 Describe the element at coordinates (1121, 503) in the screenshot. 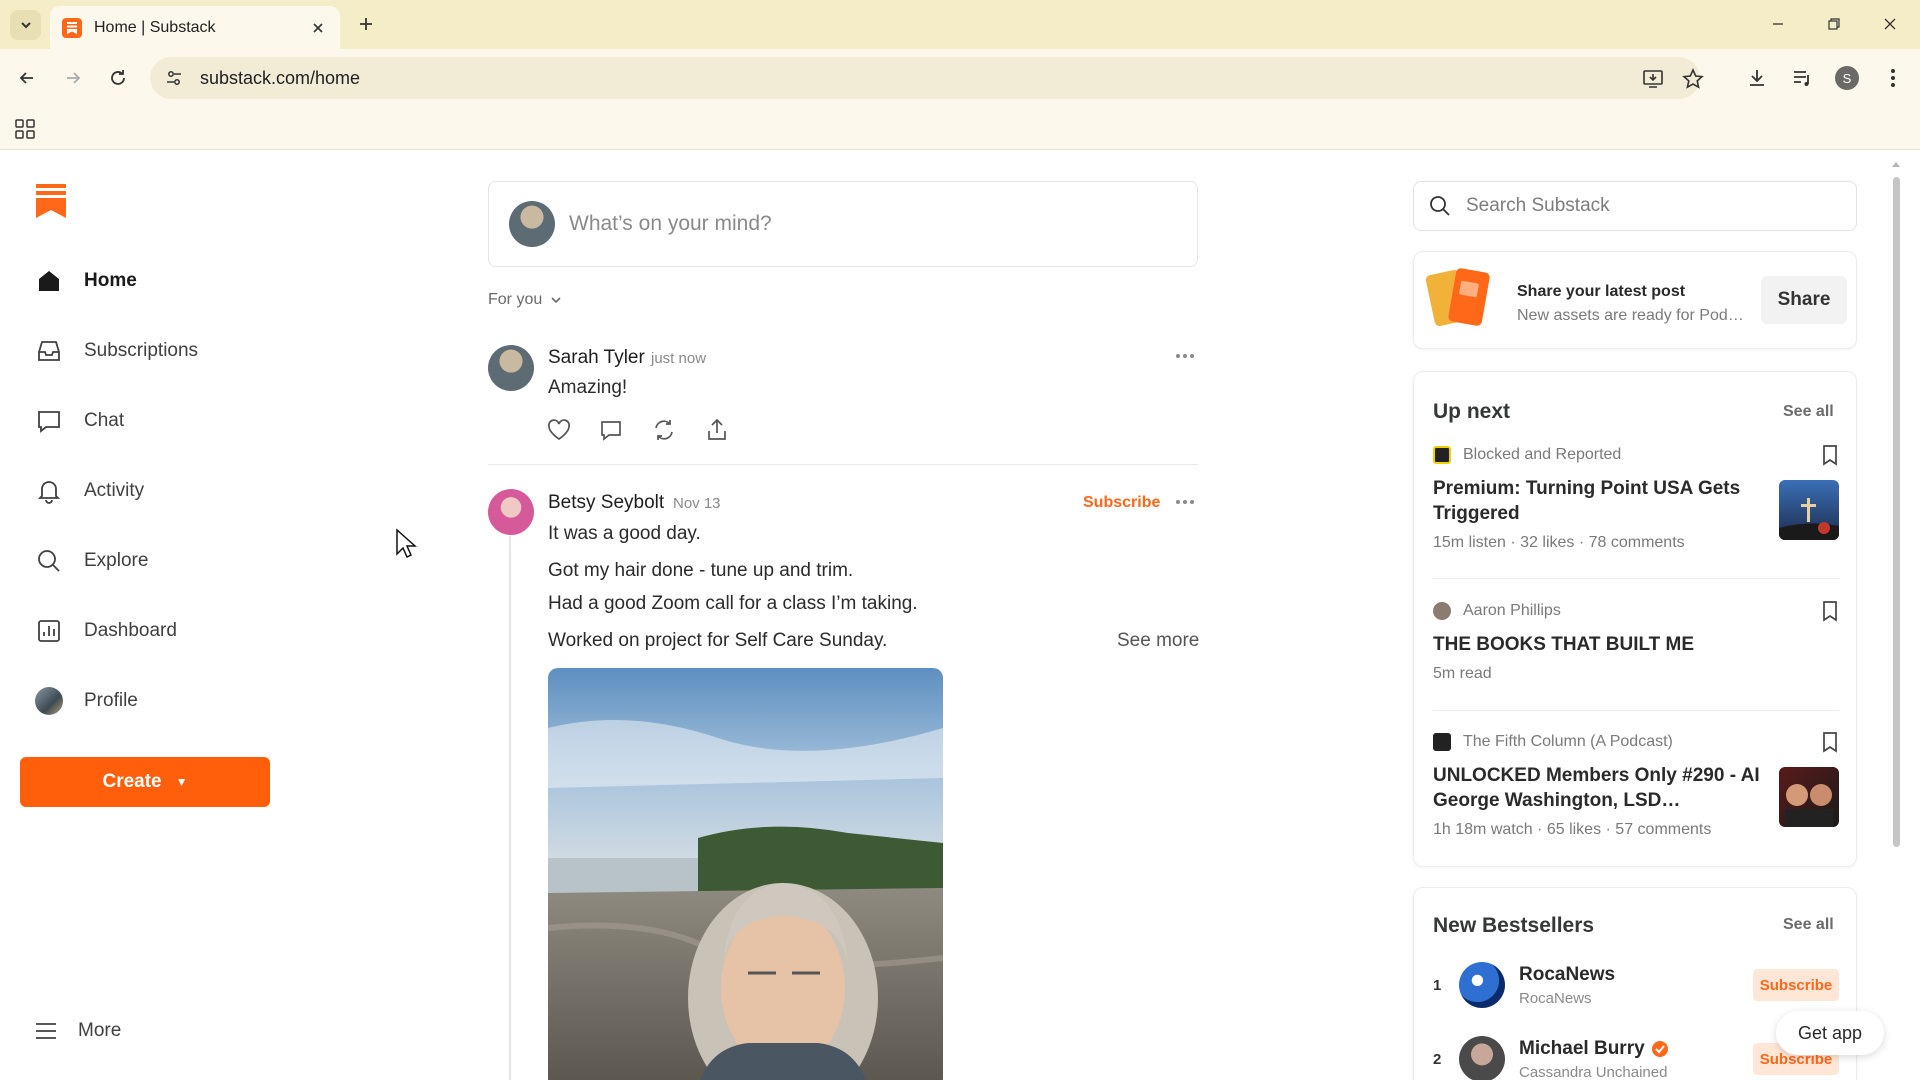

I see `subscribe-link: Subscribe` at that location.